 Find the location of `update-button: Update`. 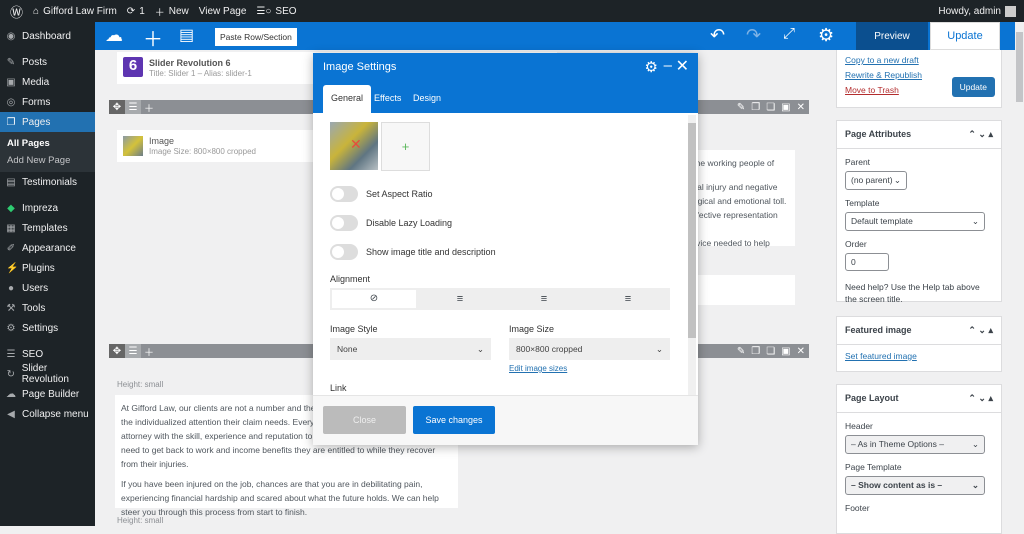

update-button: Update is located at coordinates (965, 36).